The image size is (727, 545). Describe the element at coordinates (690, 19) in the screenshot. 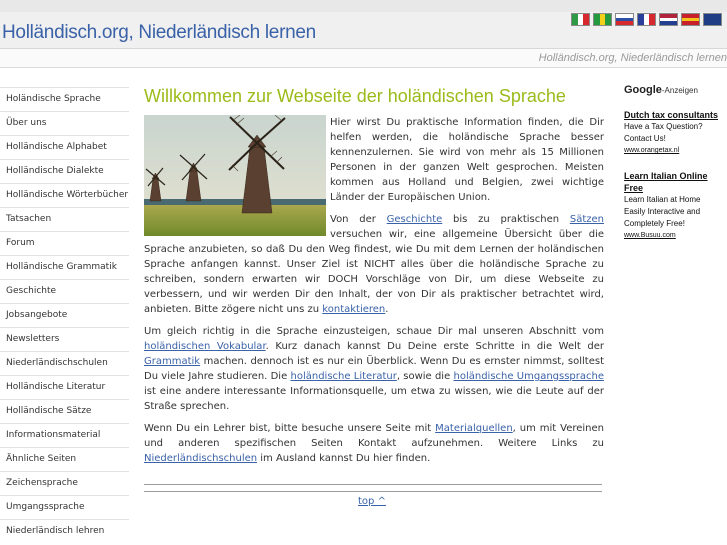

I see `flag-spain-icon` at that location.